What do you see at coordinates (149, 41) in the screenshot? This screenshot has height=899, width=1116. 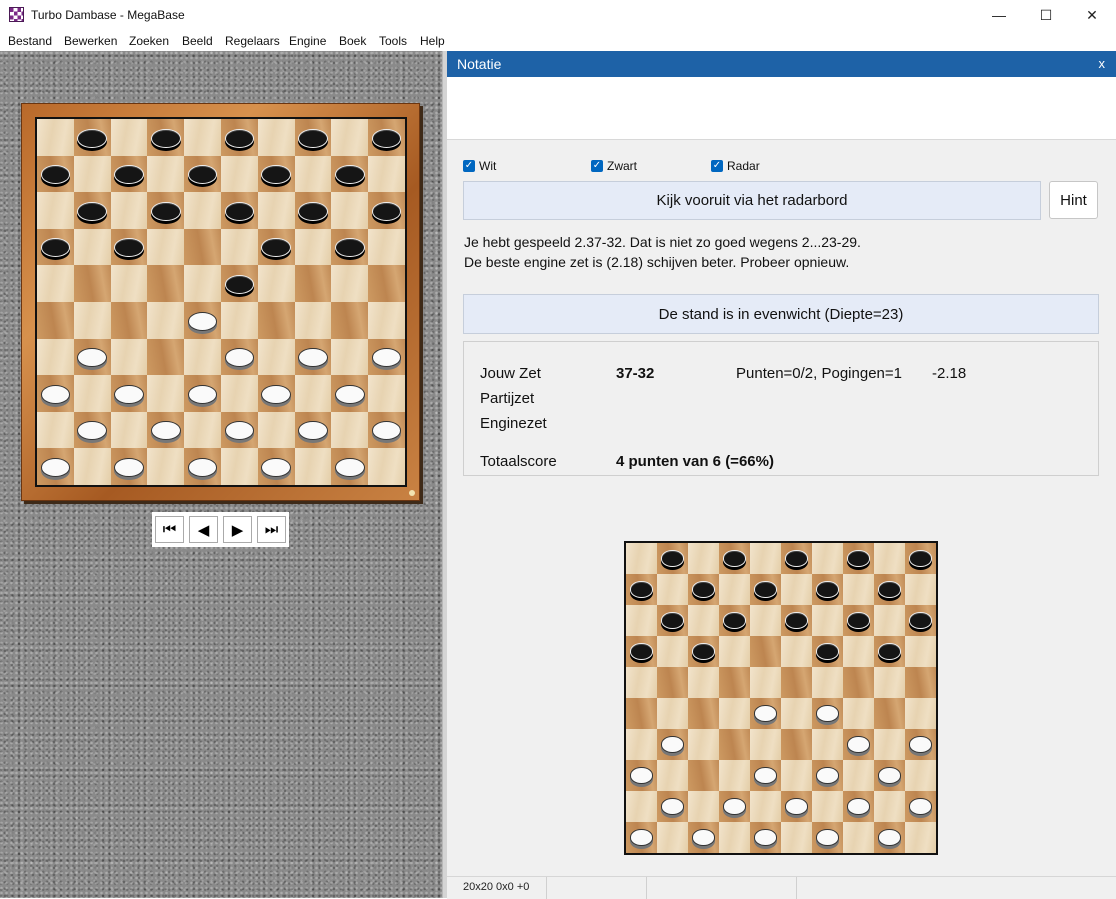 I see `menu-zoeken: Zoeken` at bounding box center [149, 41].